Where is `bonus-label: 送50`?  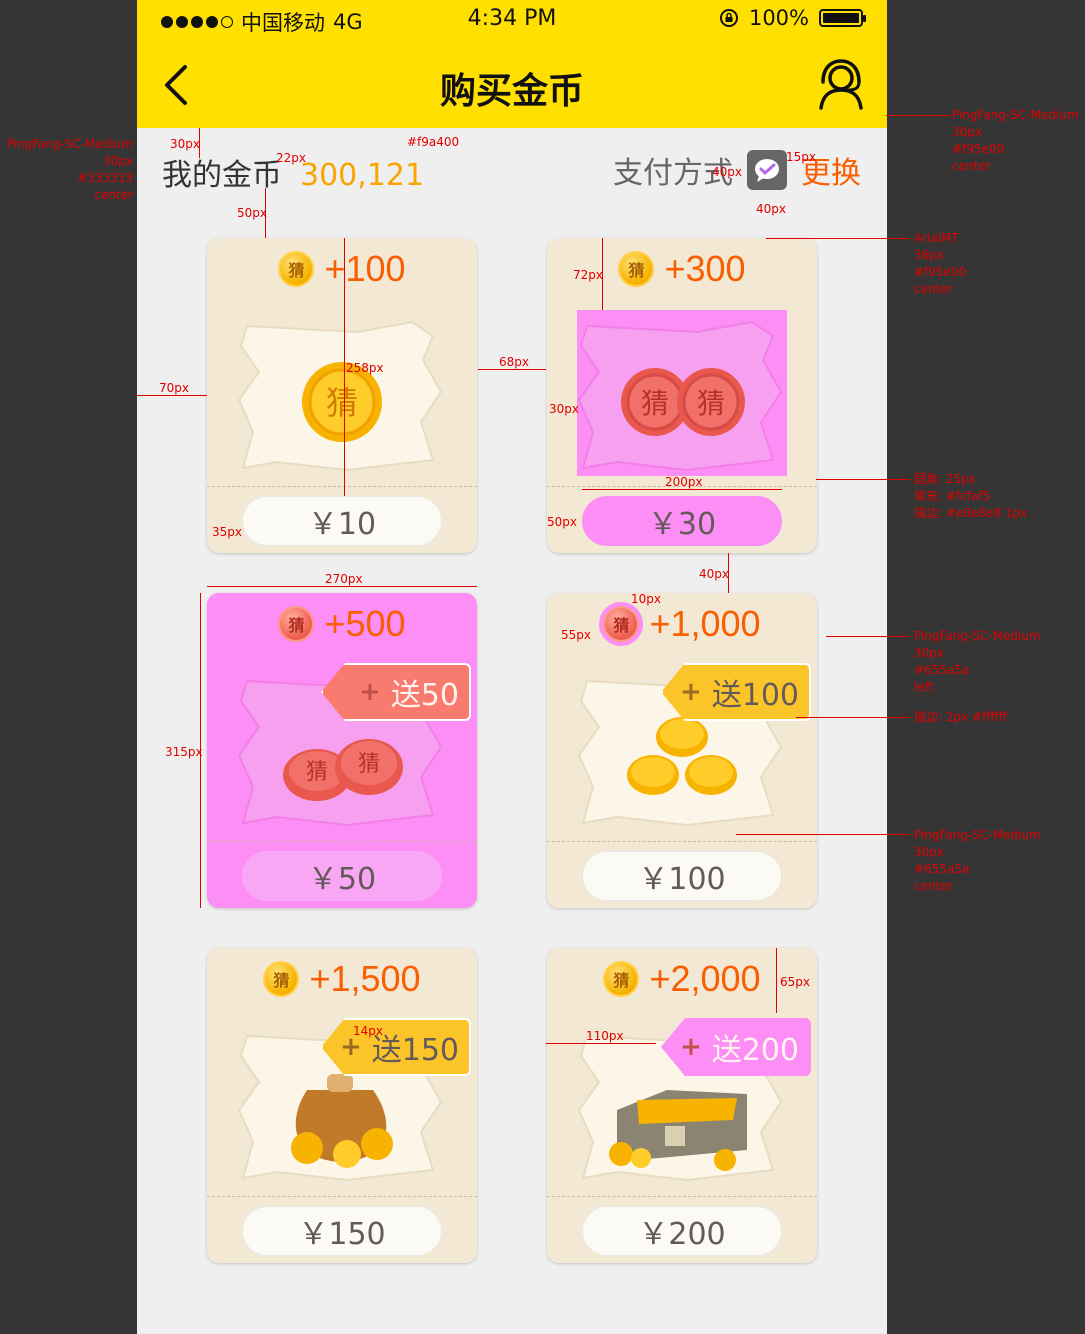 bonus-label: 送50 is located at coordinates (424, 695).